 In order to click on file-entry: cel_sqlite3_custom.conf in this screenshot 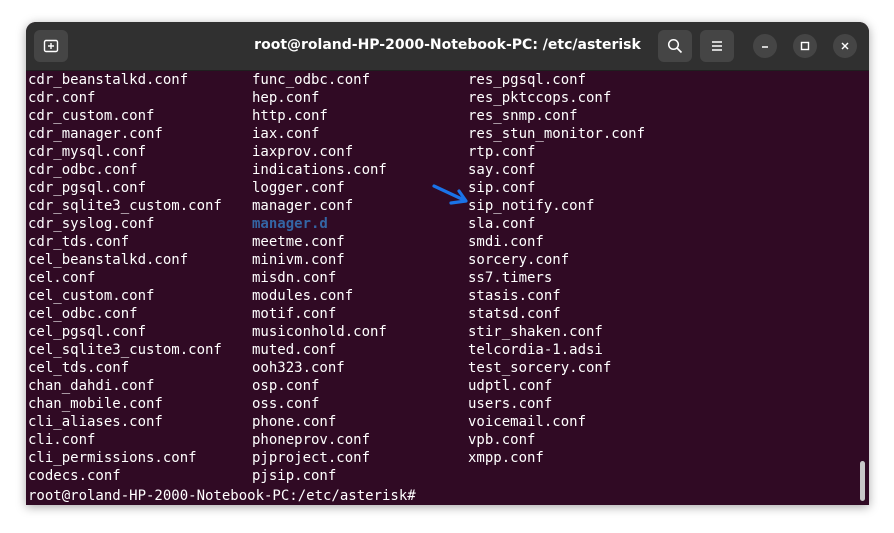, I will do `click(125, 350)`.